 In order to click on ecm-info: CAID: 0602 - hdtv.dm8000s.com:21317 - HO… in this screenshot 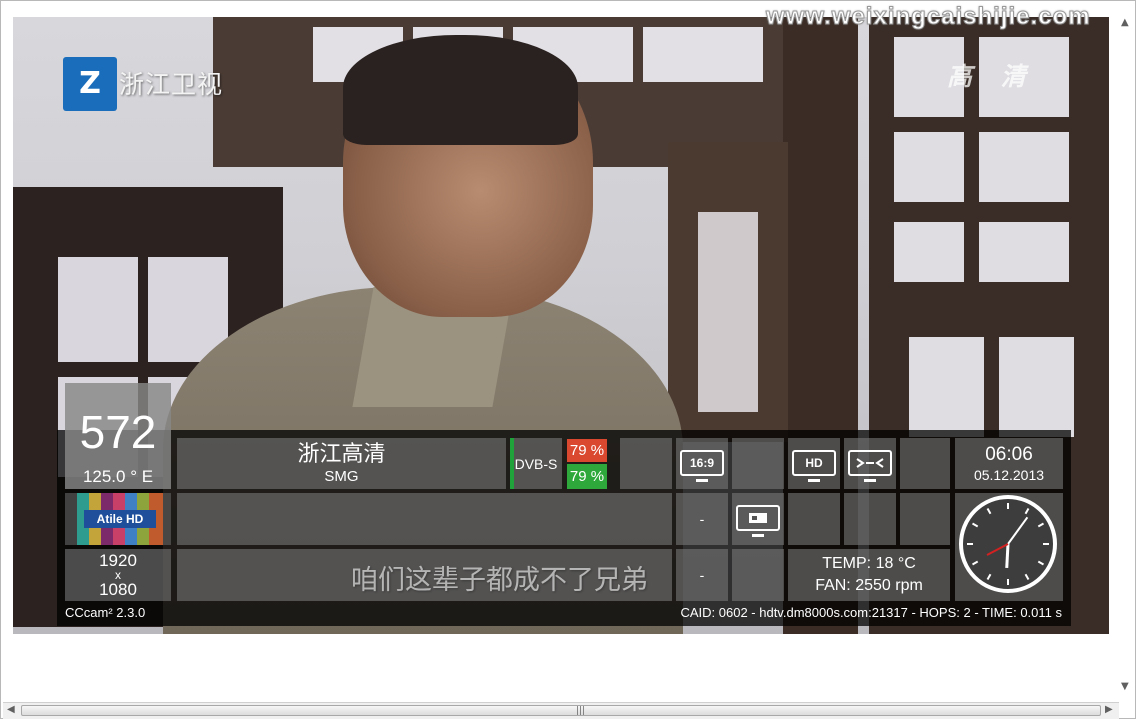, I will do `click(871, 612)`.